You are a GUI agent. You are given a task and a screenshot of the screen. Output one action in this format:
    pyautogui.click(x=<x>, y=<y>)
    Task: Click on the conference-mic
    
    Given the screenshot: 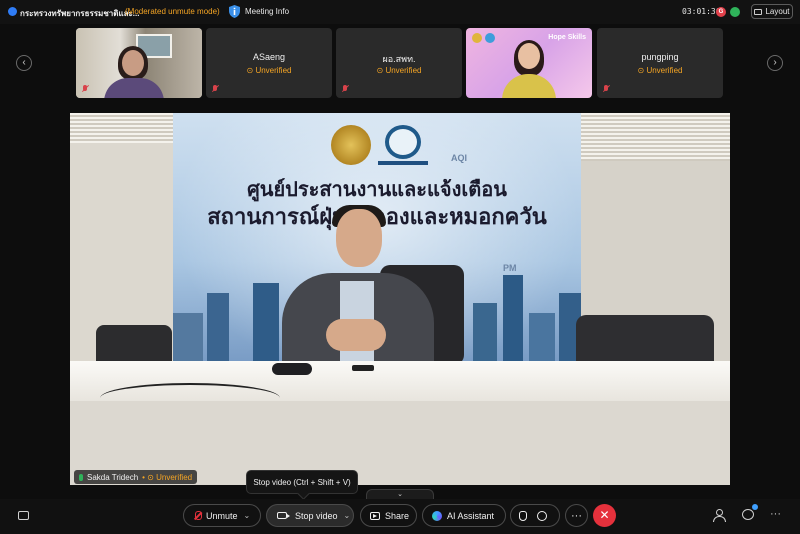 What is the action you would take?
    pyautogui.click(x=292, y=369)
    